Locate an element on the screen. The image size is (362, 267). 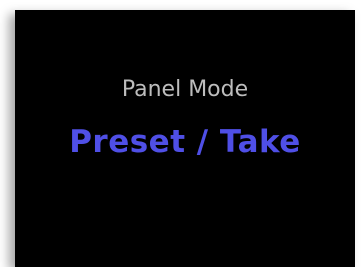
panel-mode-label: Panel Mode is located at coordinates (185, 89).